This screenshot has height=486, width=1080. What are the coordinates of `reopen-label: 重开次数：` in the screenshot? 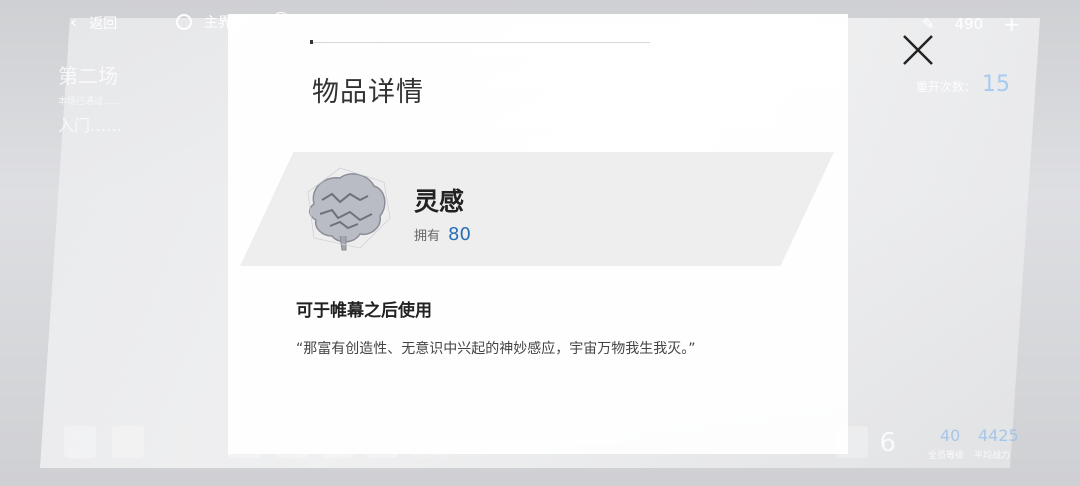 It's located at (945, 87).